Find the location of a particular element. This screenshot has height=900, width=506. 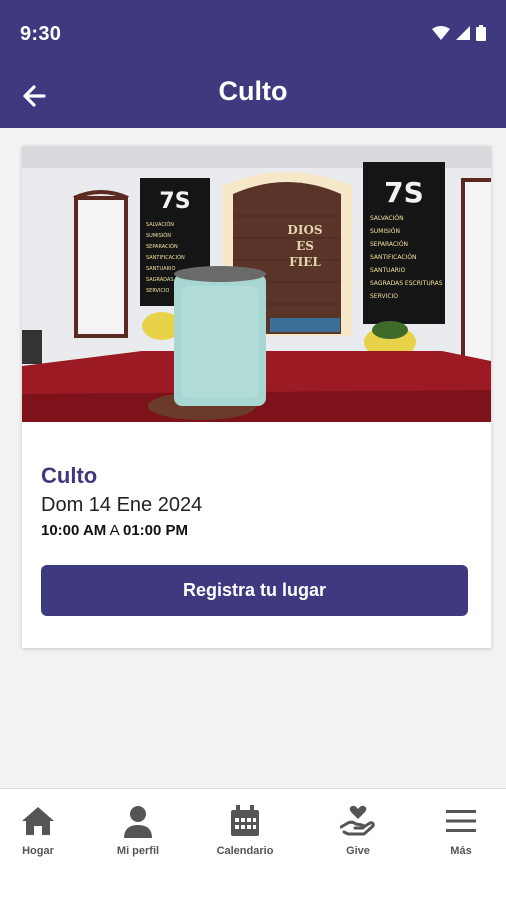

nav-item-give: Give is located at coordinates (358, 830).